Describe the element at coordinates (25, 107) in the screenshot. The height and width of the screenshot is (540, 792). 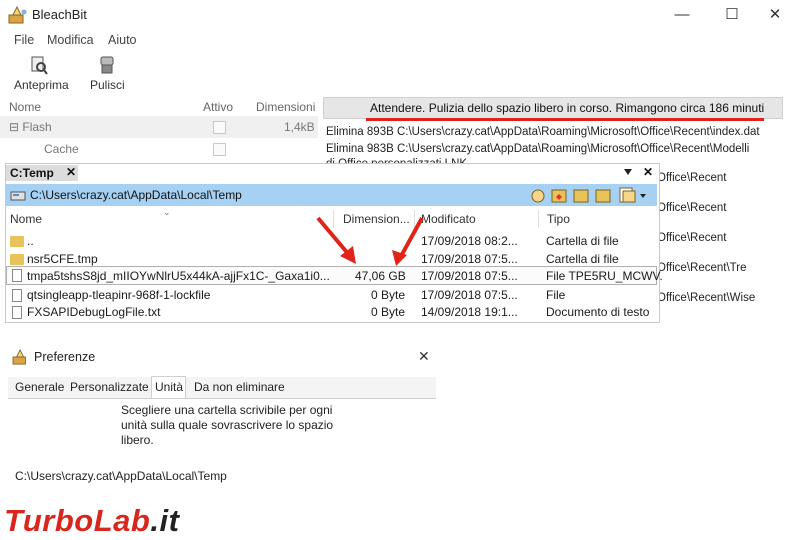
I see `tree-header-name: Nome` at that location.